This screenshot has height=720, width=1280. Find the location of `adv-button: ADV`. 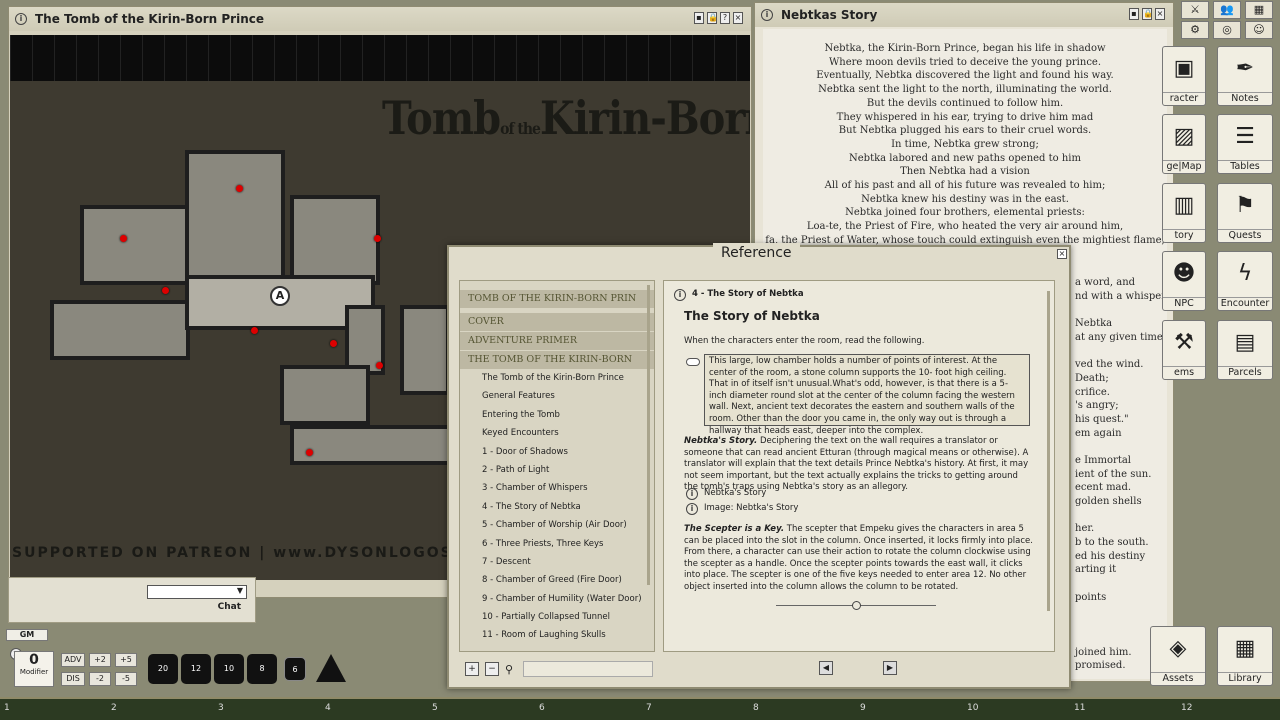

adv-button: ADV is located at coordinates (73, 660).